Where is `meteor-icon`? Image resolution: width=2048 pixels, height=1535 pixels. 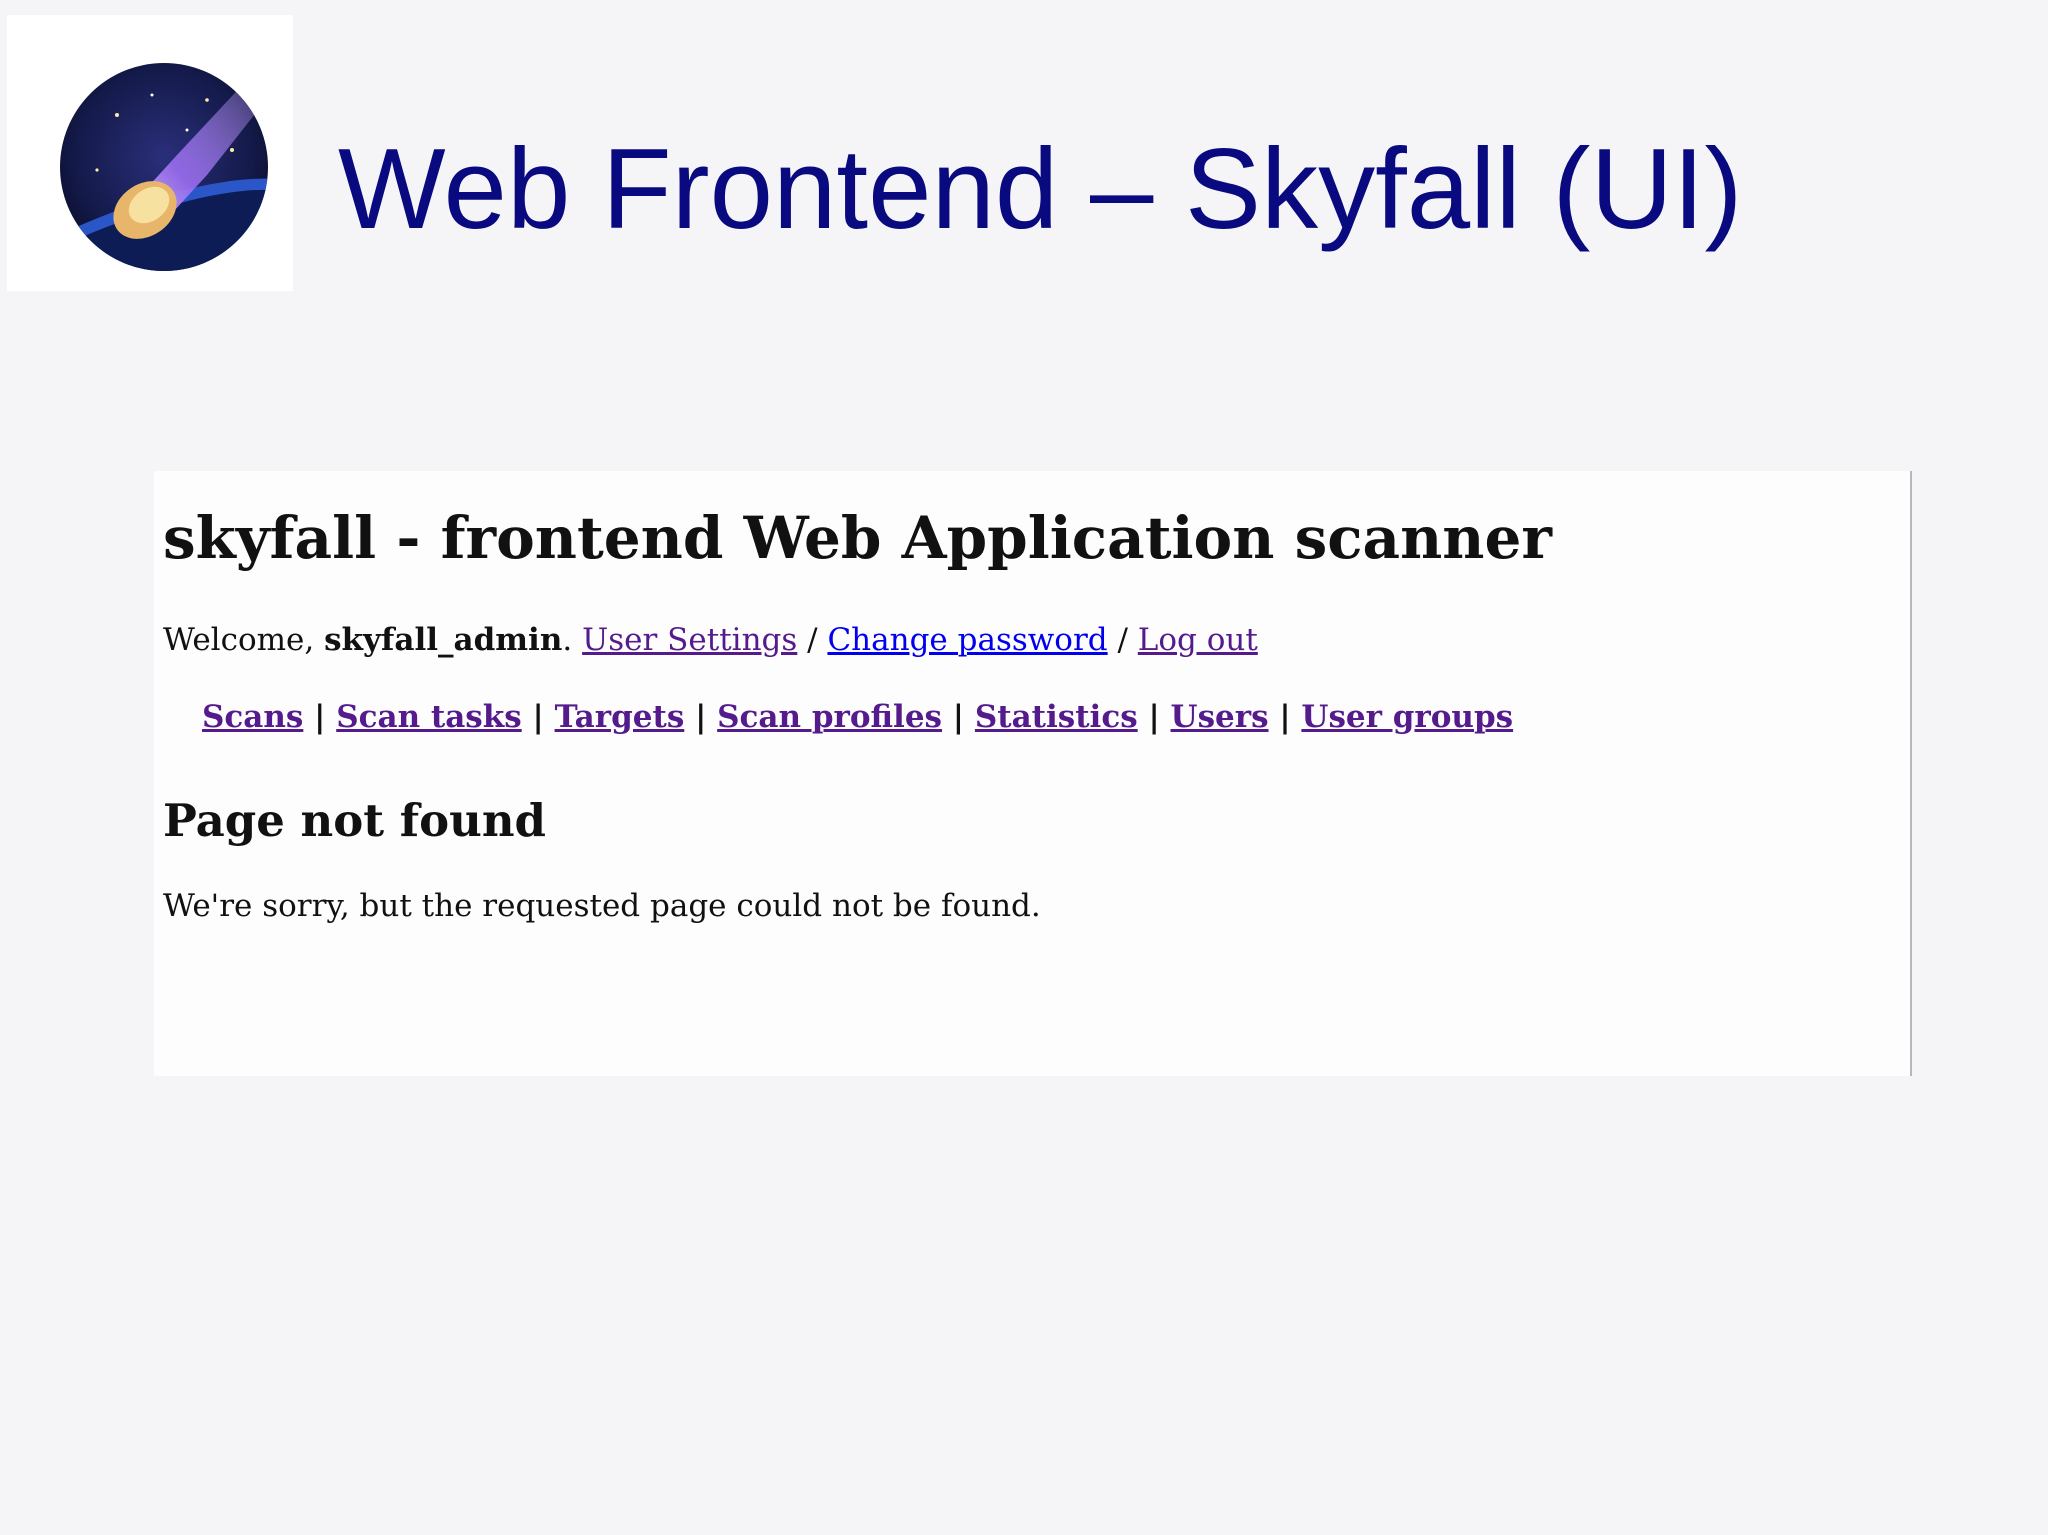
meteor-icon is located at coordinates (164, 167).